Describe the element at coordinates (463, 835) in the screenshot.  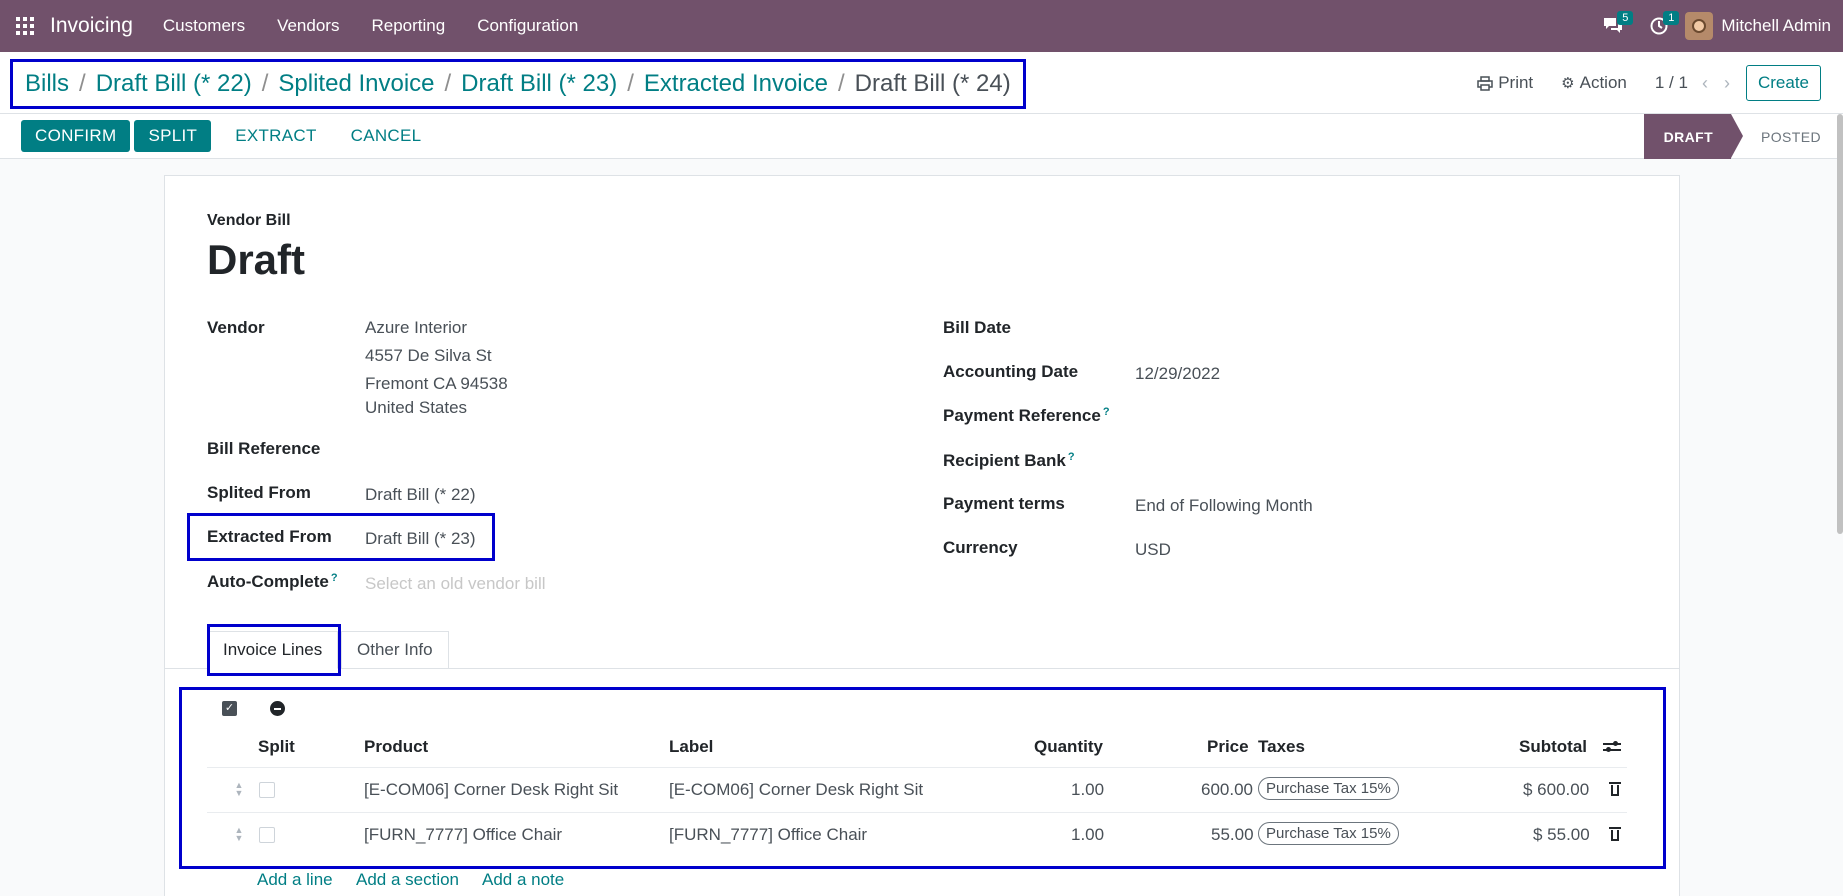
I see `product-cell: [FURN_7777] Office Chair` at that location.